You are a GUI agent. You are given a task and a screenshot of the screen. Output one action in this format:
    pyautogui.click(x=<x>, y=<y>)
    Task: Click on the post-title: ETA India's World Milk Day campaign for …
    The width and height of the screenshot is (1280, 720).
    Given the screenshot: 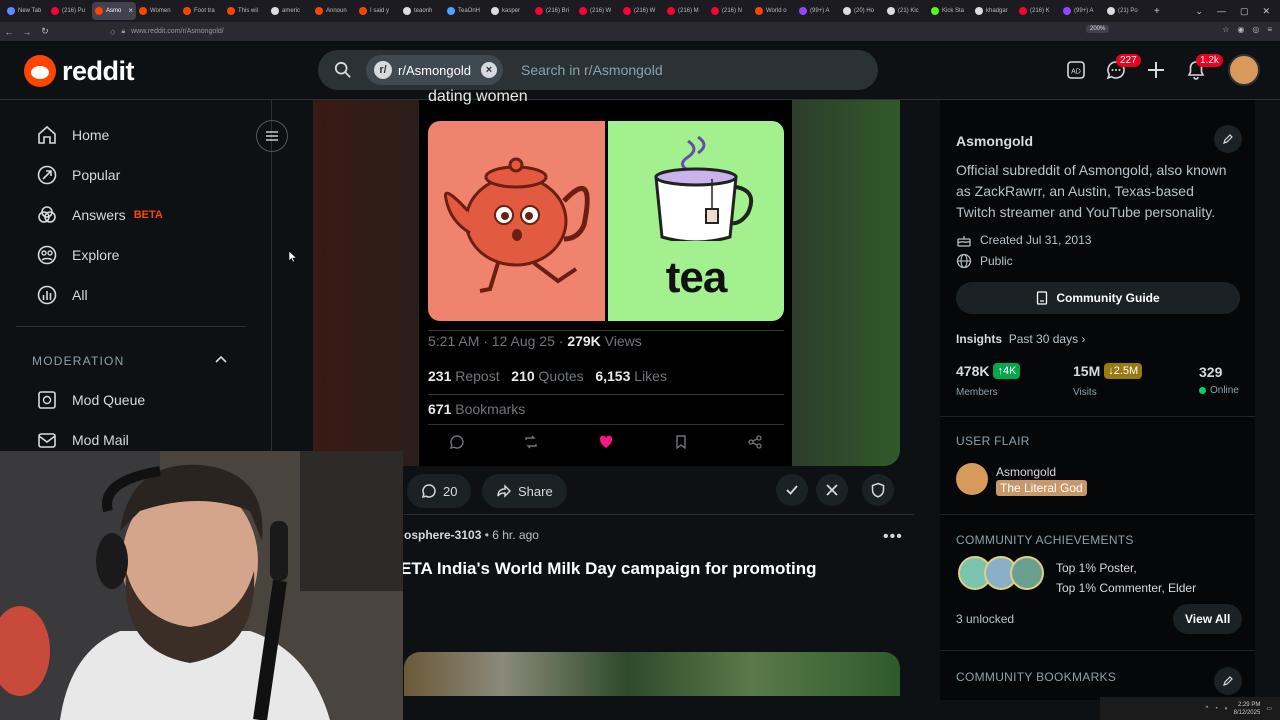 What is the action you would take?
    pyautogui.click(x=608, y=569)
    